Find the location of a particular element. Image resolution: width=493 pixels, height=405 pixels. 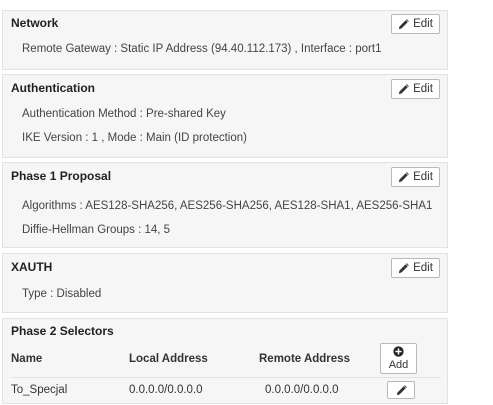

authentication-title: Authentication is located at coordinates (53, 88).